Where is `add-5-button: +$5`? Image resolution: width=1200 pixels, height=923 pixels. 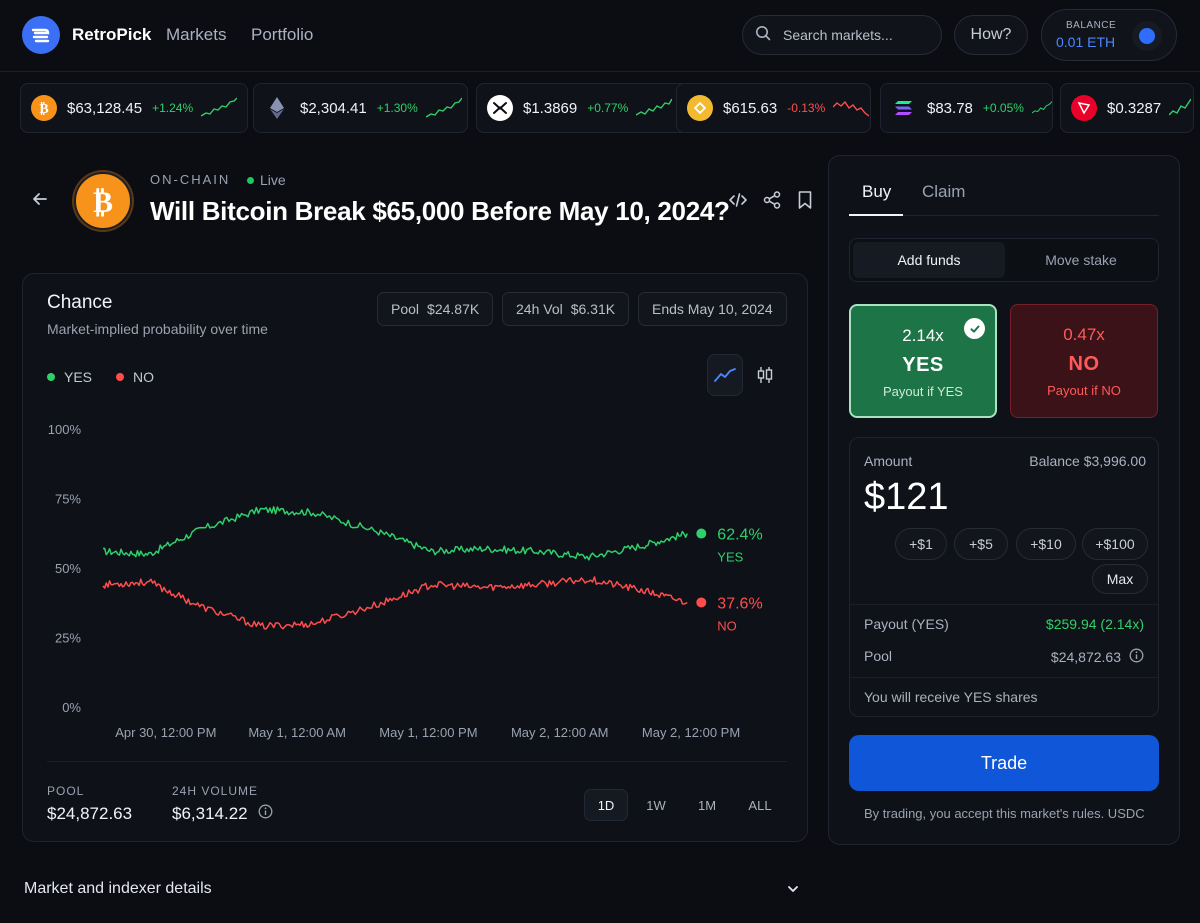
add-5-button: +$5 is located at coordinates (981, 544).